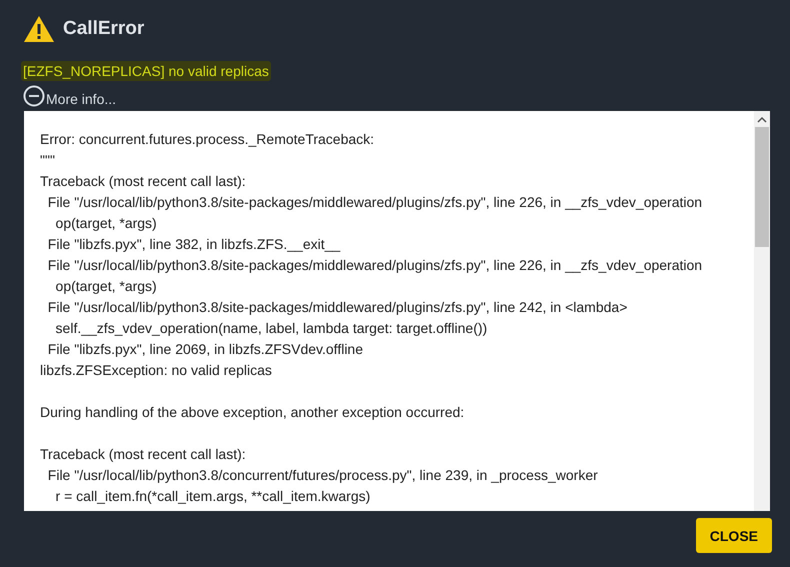  I want to click on error-message: [EZFS_NOREPLICAS] no valid replicas, so click(146, 71).